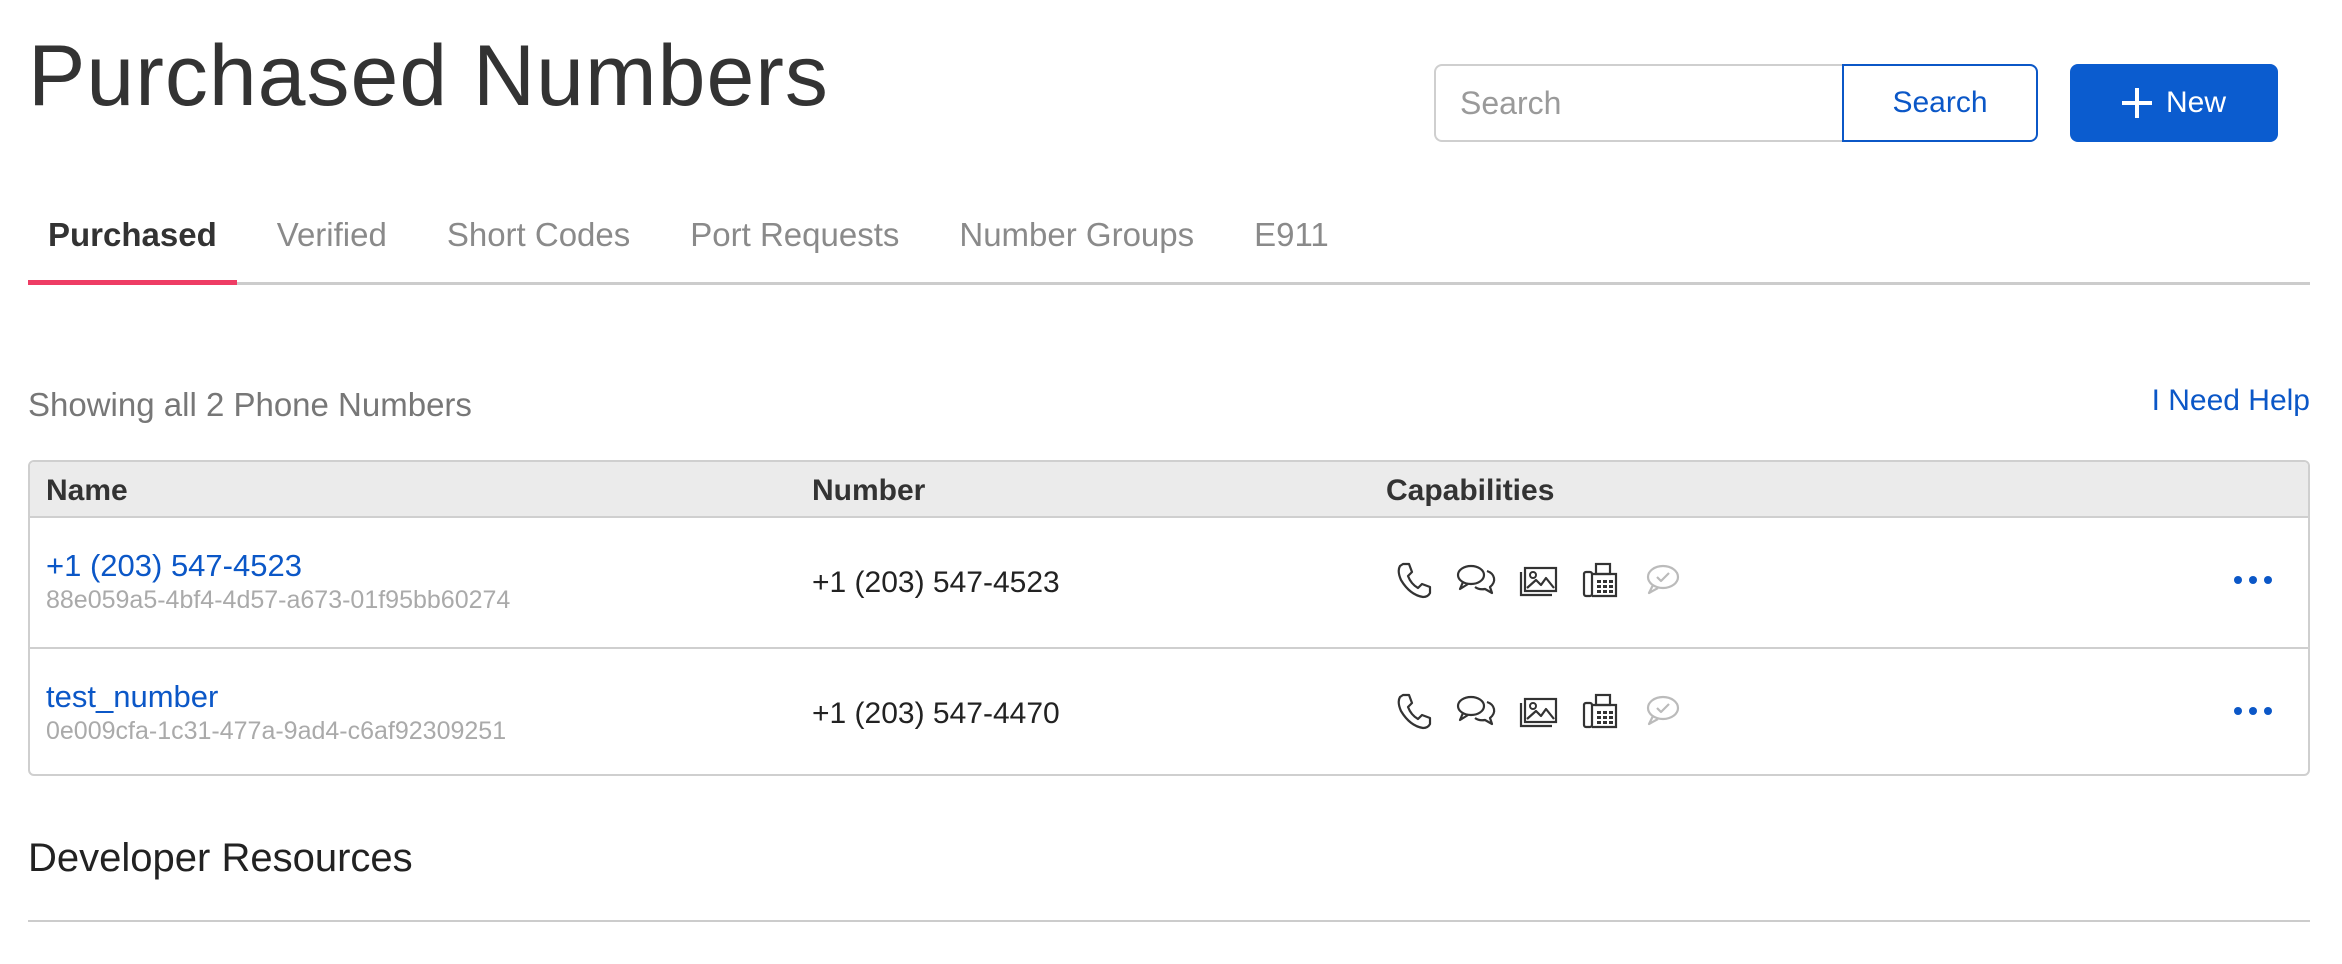 The height and width of the screenshot is (964, 2342). What do you see at coordinates (1291, 246) in the screenshot?
I see `tab-e911: E911` at bounding box center [1291, 246].